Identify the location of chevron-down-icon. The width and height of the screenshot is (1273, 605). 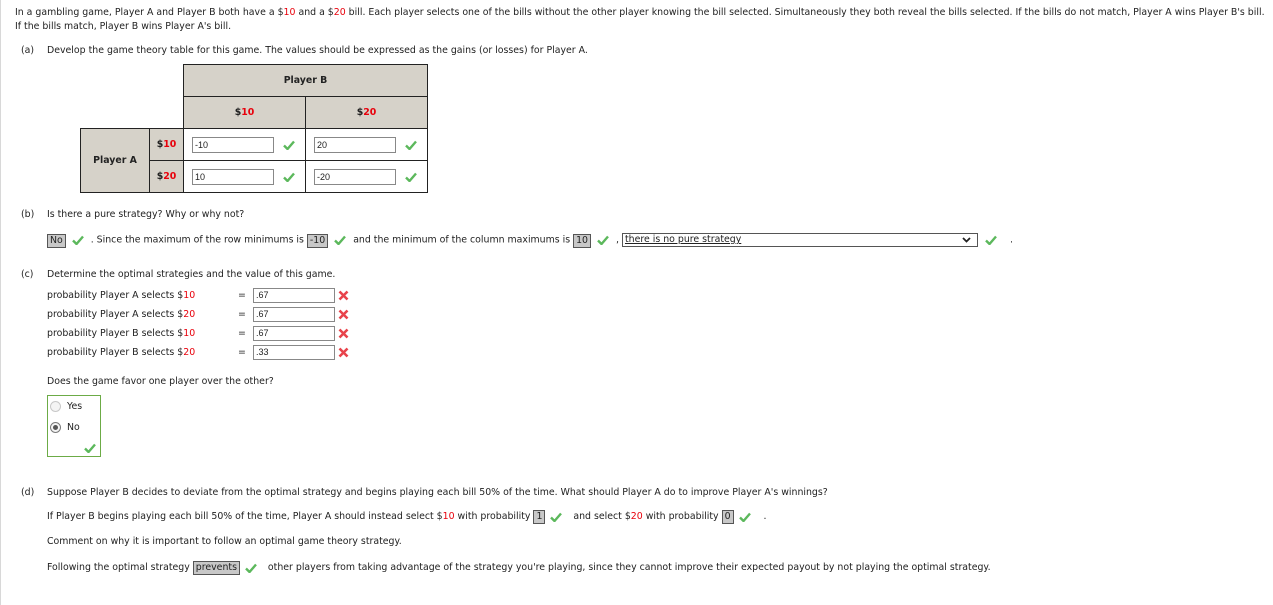
(966, 240).